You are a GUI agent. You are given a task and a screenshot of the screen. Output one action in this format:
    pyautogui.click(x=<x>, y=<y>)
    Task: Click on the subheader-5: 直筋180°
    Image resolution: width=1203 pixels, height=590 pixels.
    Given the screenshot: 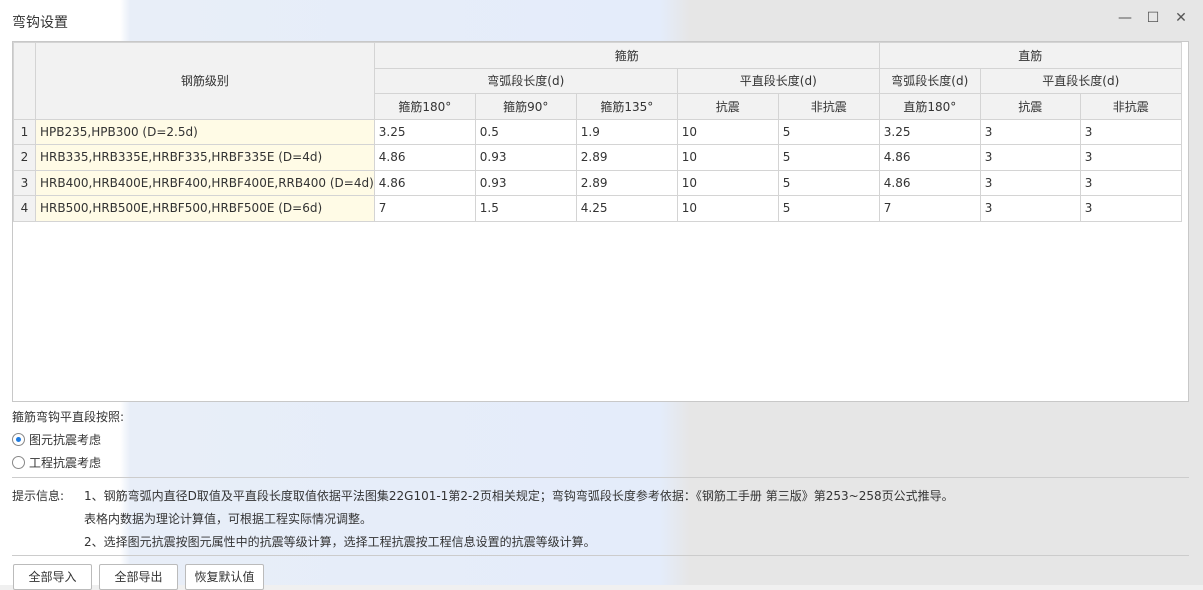 What is the action you would take?
    pyautogui.click(x=929, y=106)
    